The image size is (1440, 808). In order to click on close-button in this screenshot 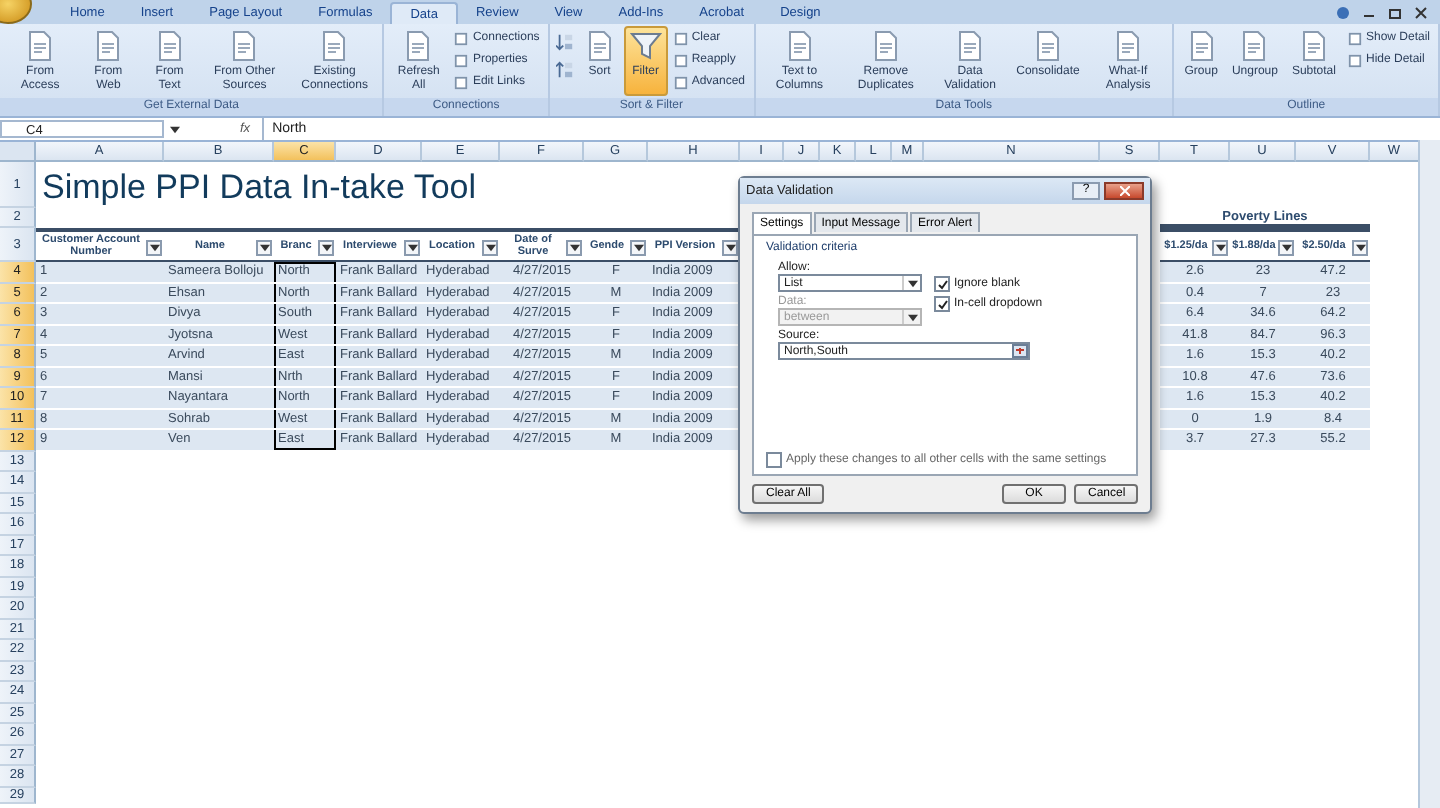, I will do `click(1124, 191)`.